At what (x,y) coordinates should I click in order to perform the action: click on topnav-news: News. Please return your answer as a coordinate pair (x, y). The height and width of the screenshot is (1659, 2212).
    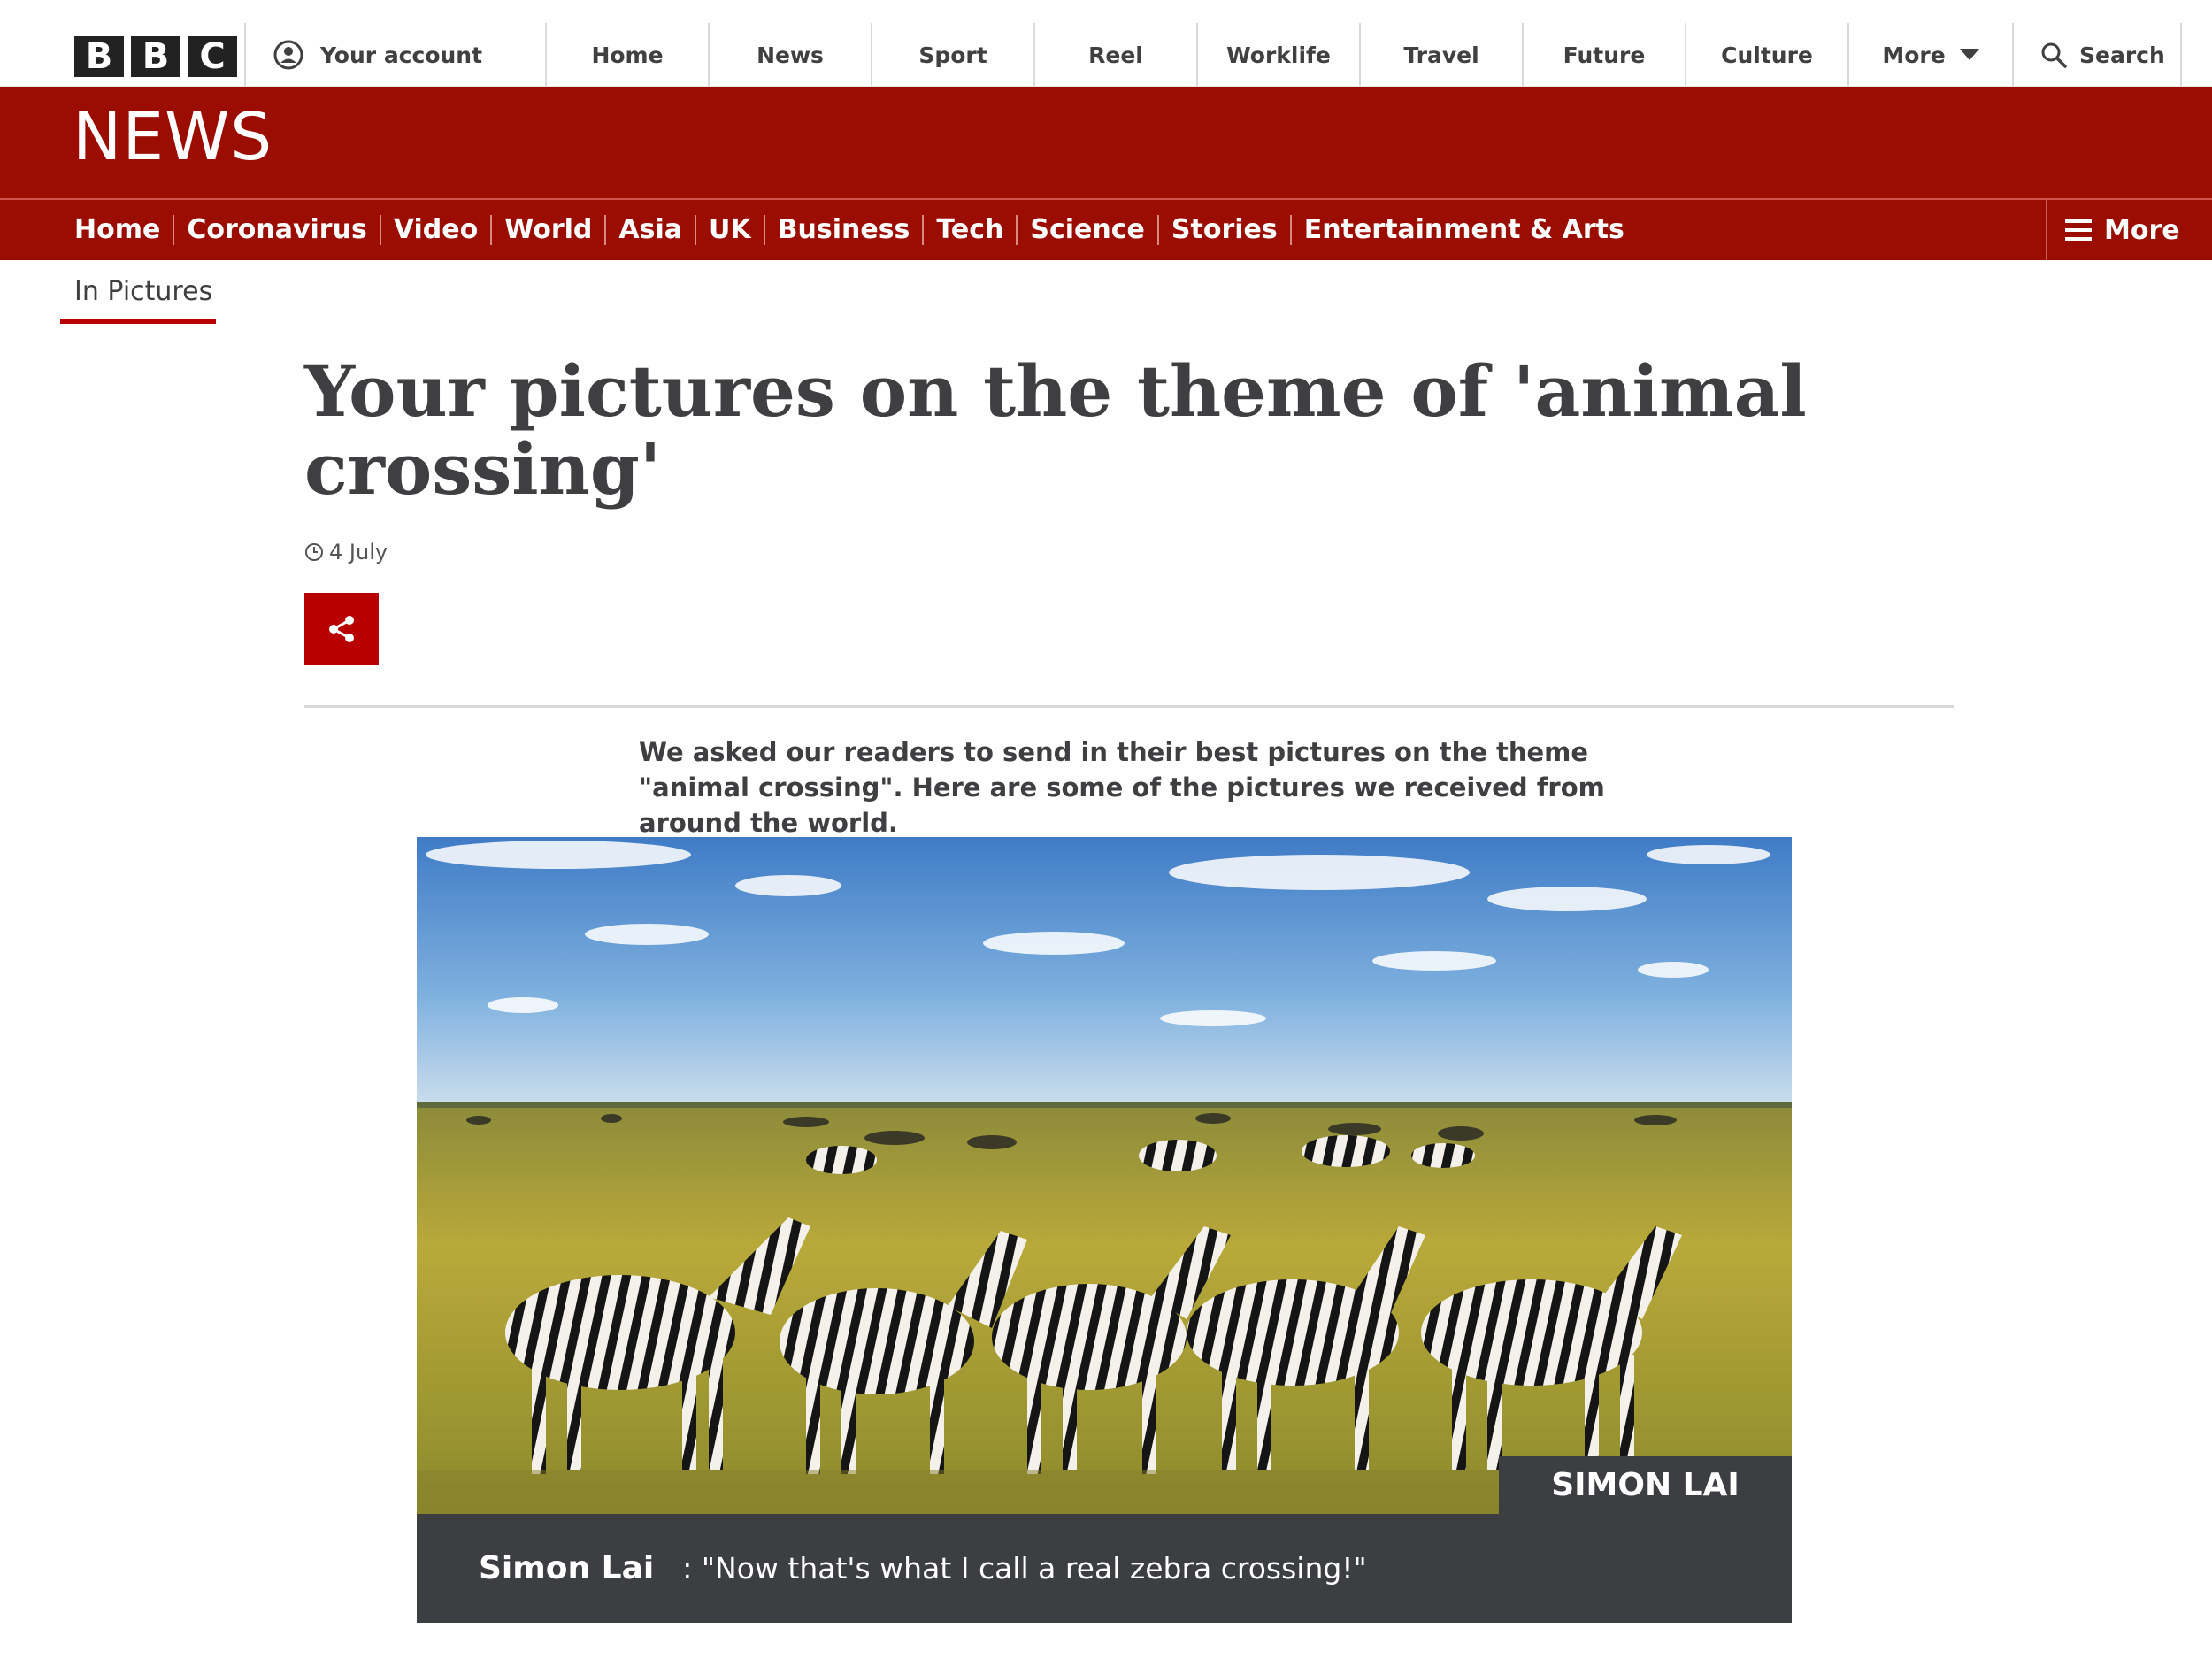
    Looking at the image, I should click on (790, 55).